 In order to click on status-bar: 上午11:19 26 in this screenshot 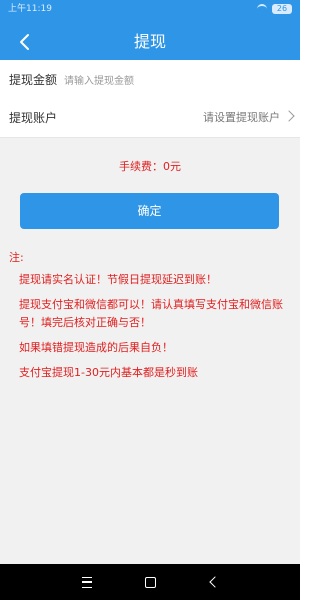, I will do `click(150, 9)`.